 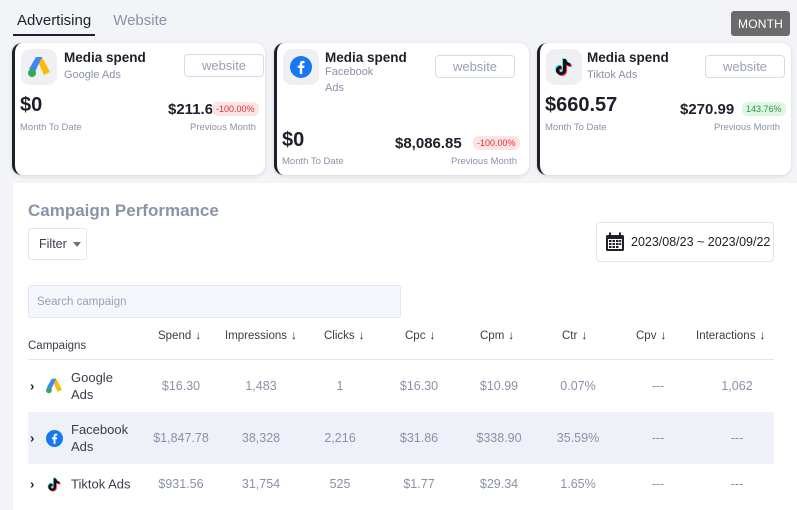 I want to click on google-ads-logo, so click(x=39, y=67).